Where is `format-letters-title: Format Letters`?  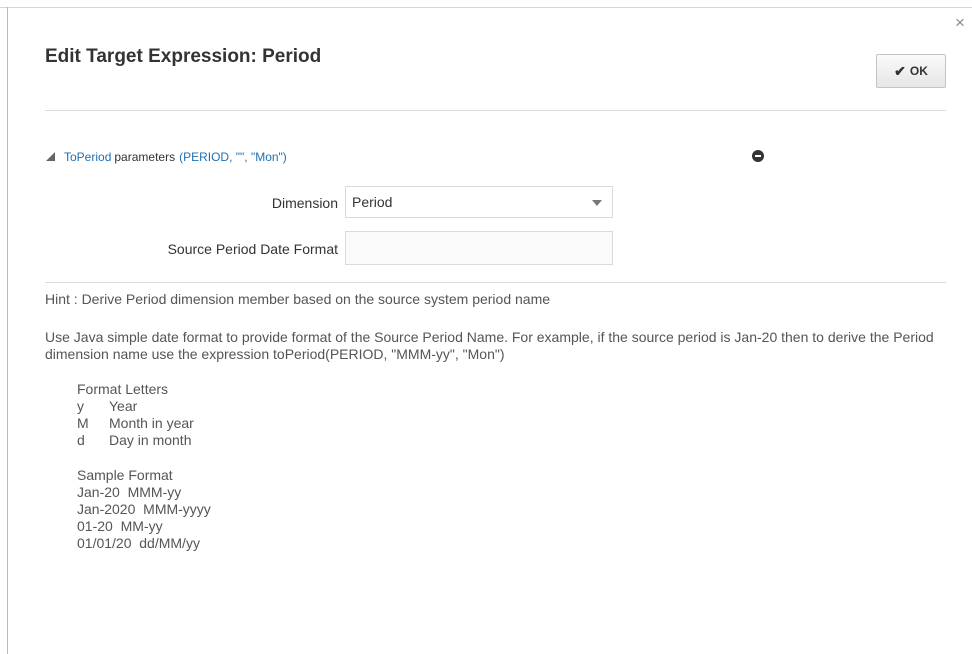
format-letters-title: Format Letters is located at coordinates (123, 389).